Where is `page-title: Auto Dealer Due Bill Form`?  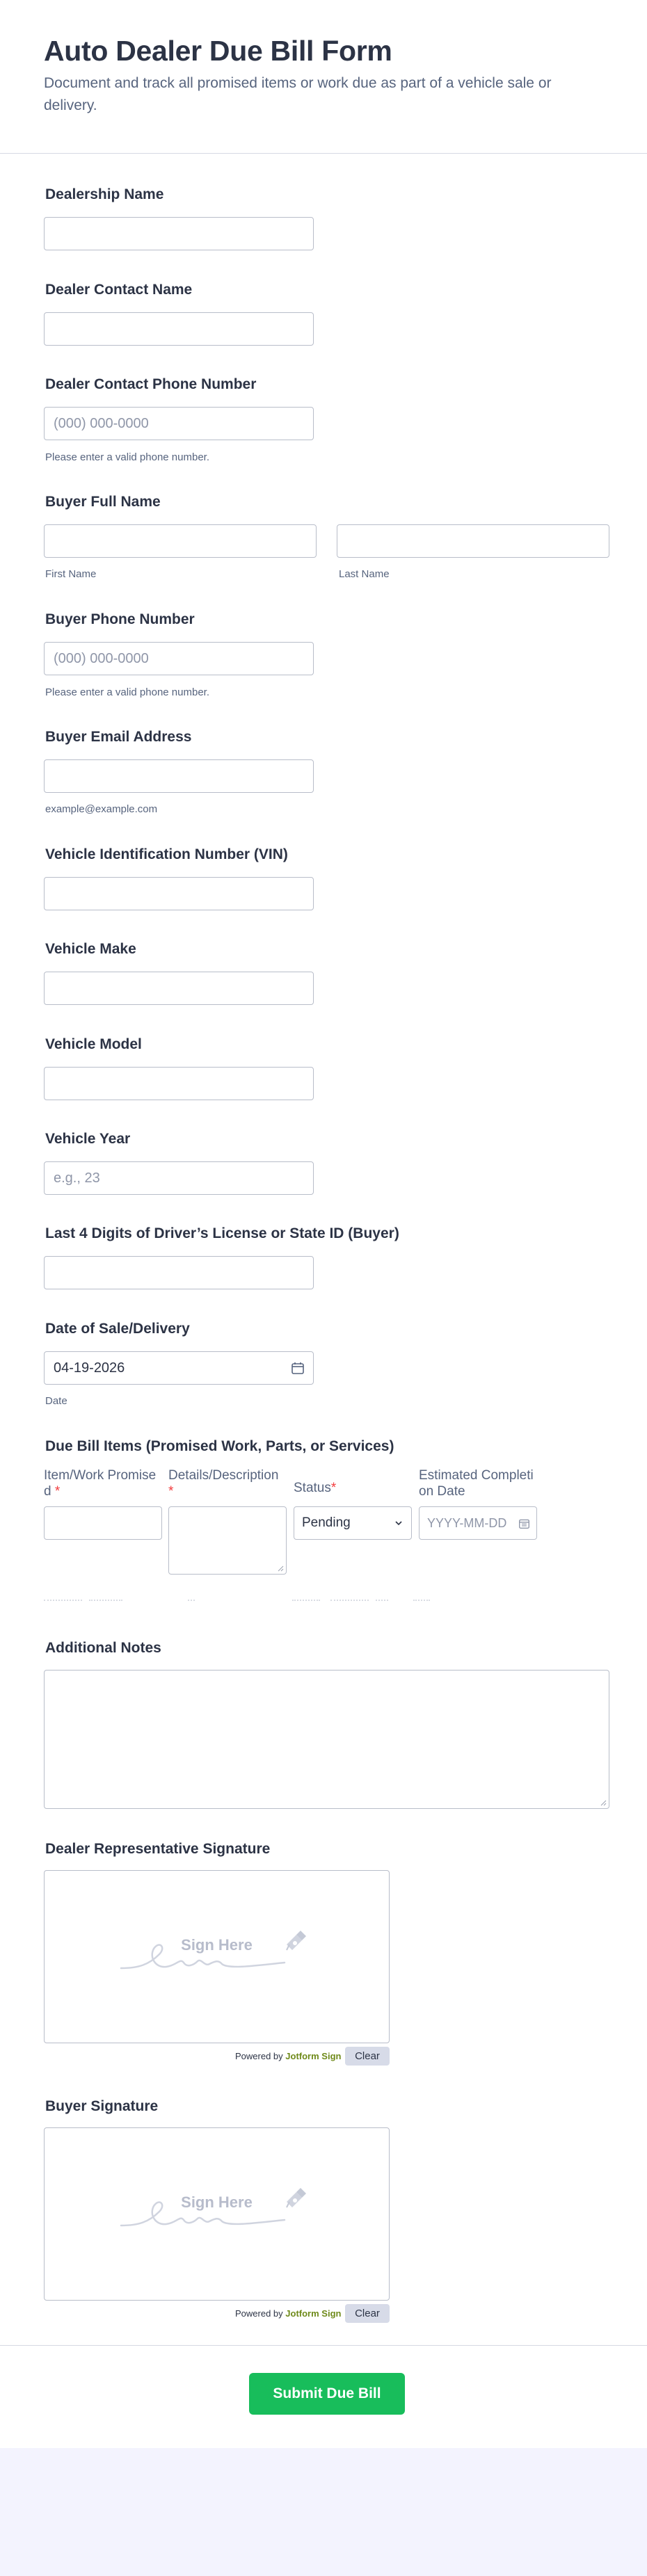
page-title: Auto Dealer Due Bill Form is located at coordinates (218, 51).